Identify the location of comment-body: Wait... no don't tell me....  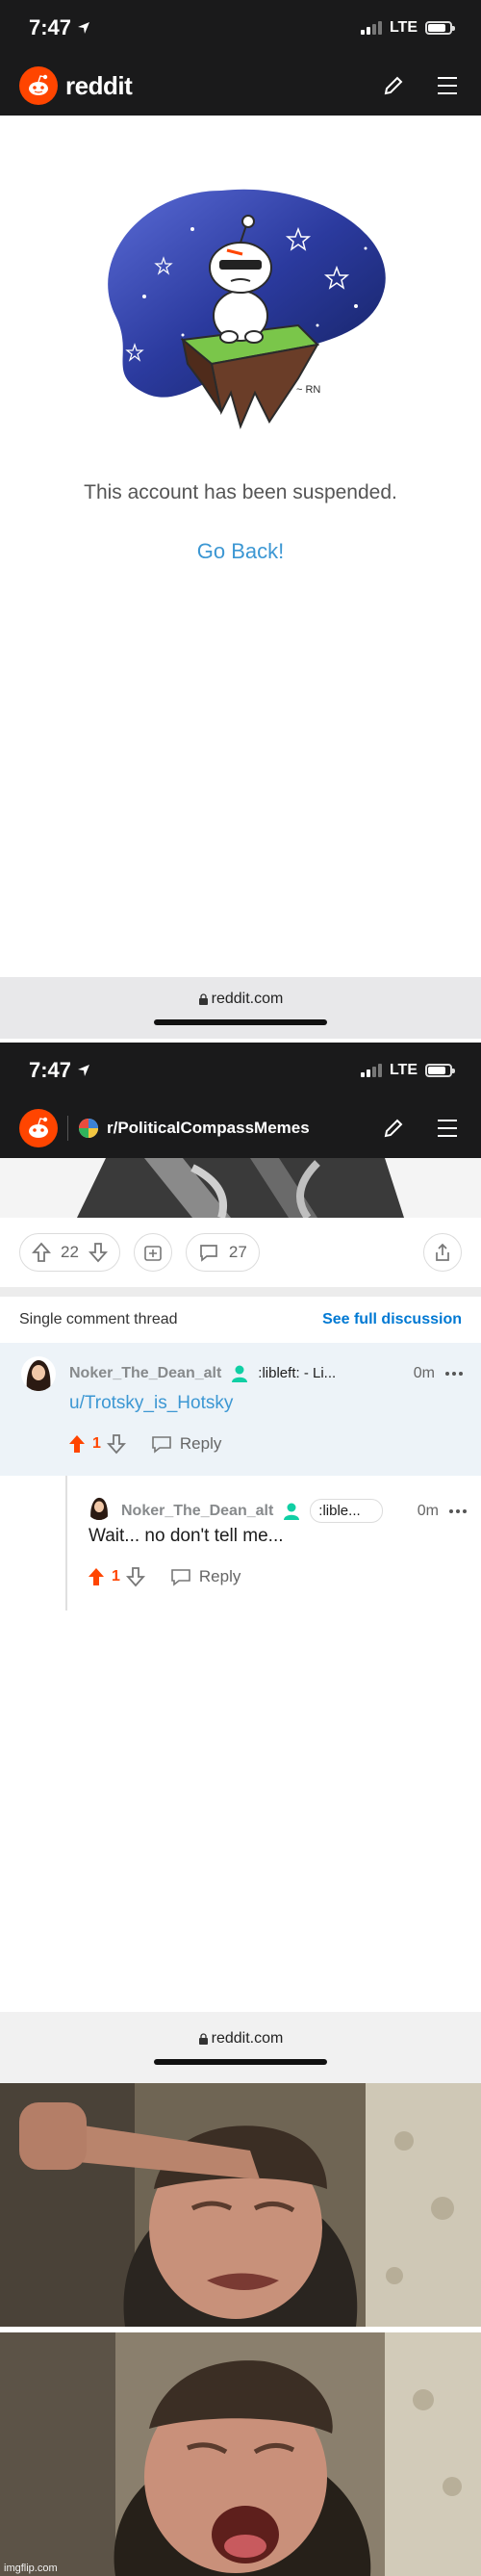
(186, 1536).